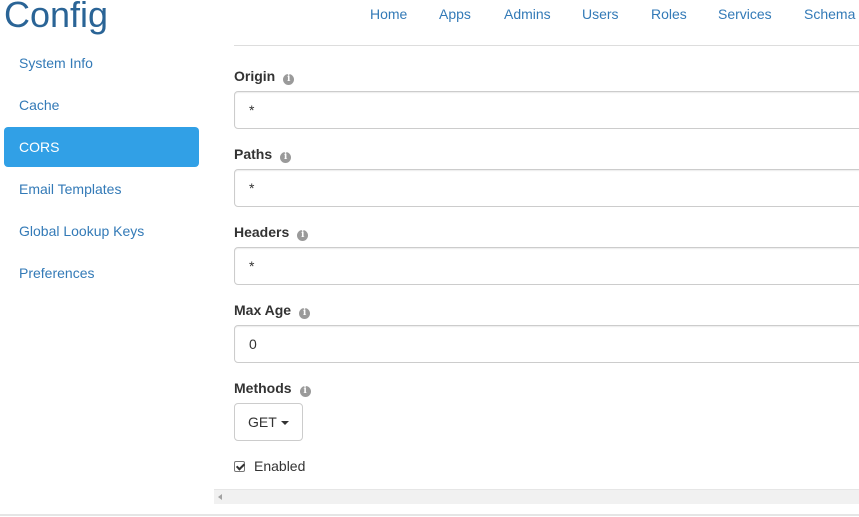 The width and height of the screenshot is (859, 517). Describe the element at coordinates (255, 76) in the screenshot. I see `origin-label-text: Origin` at that location.